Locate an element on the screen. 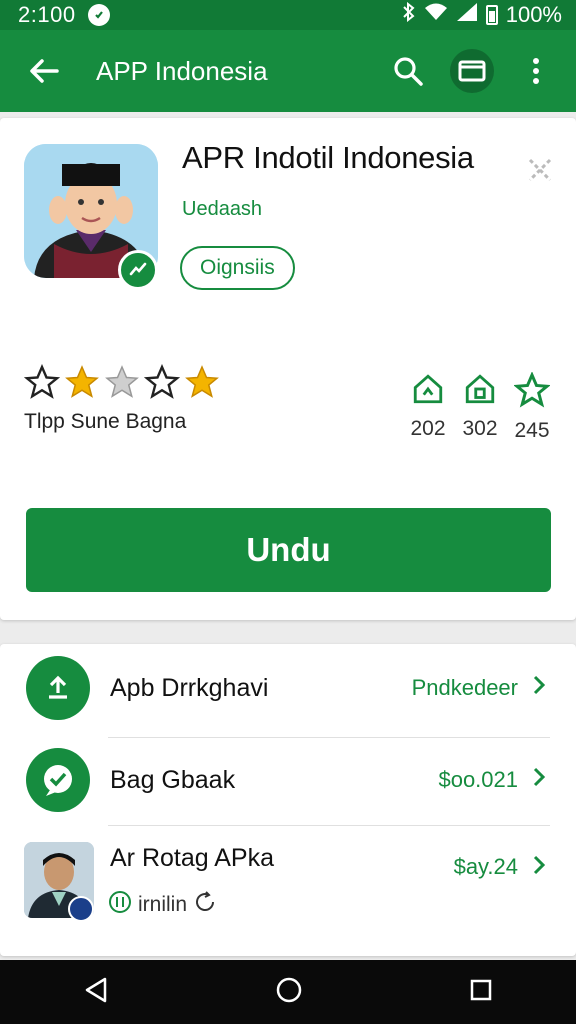  signal-icon is located at coordinates (467, 15).